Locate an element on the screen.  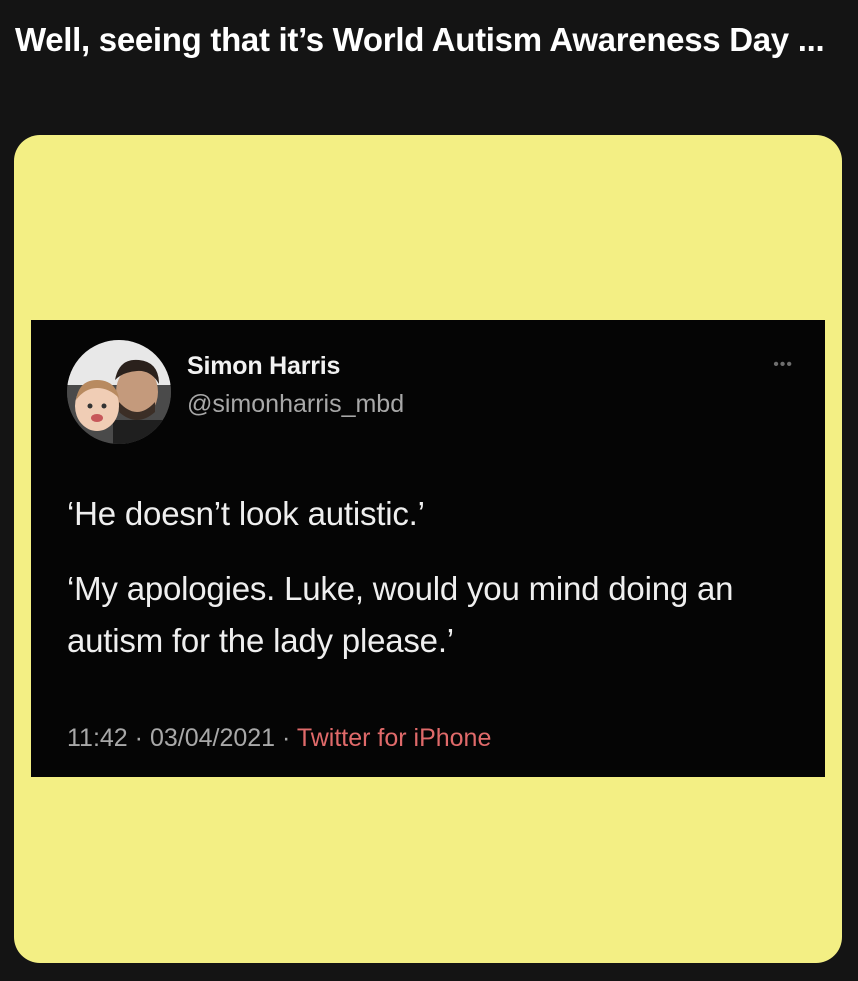
more-horizontal-icon: ••• is located at coordinates (783, 364).